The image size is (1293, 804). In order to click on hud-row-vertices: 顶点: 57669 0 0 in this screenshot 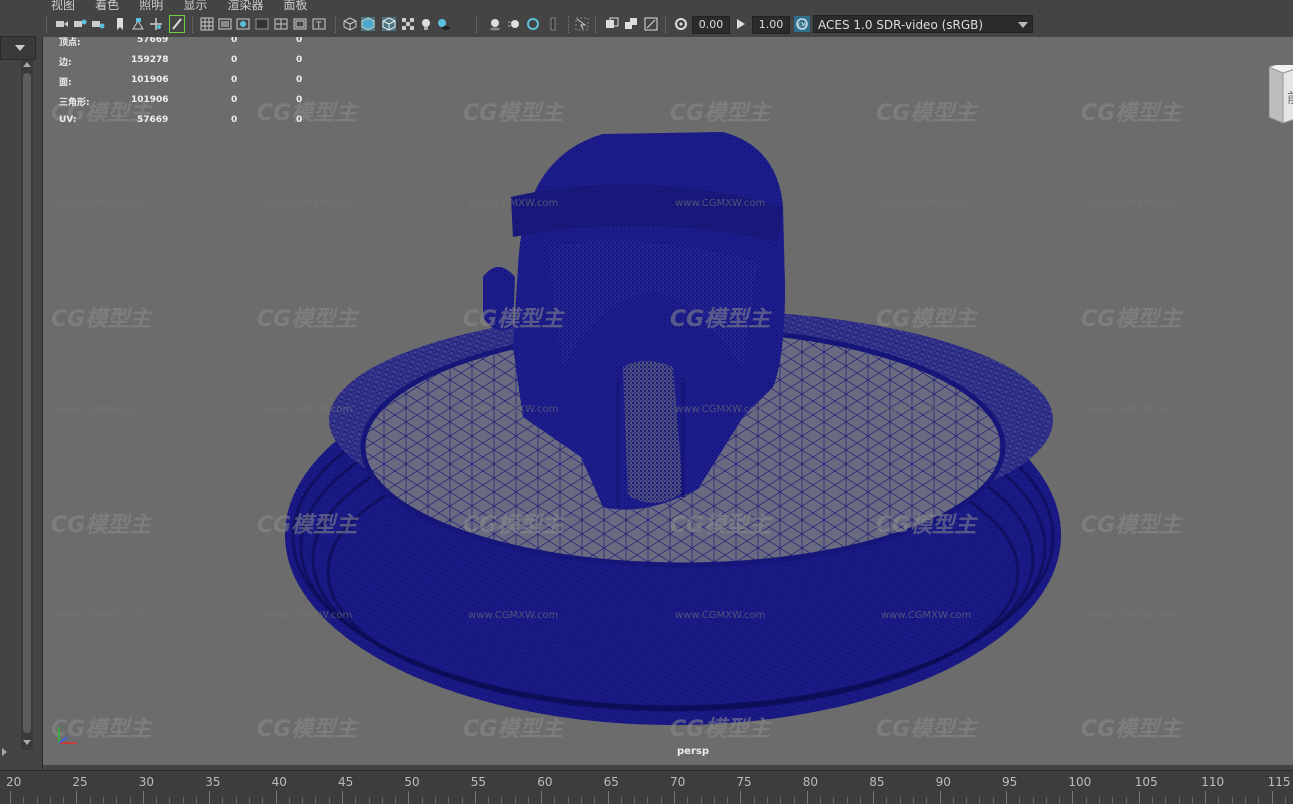, I will do `click(187, 42)`.